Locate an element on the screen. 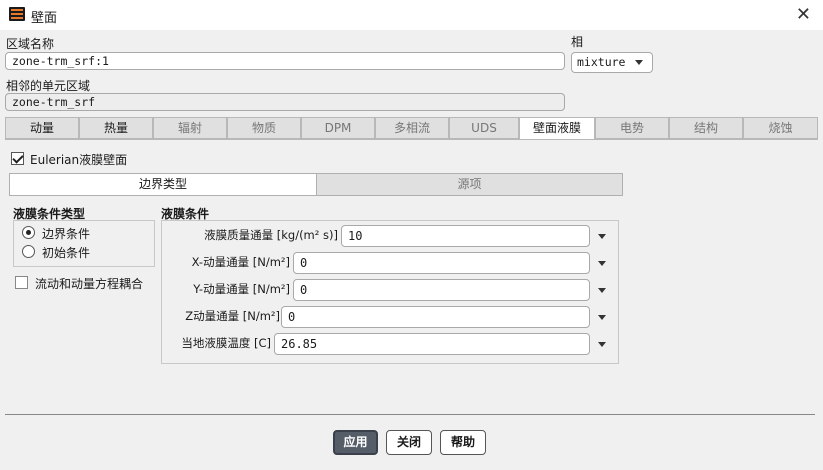 Image resolution: width=823 pixels, height=470 pixels. tab-potential: 电势 is located at coordinates (632, 128).